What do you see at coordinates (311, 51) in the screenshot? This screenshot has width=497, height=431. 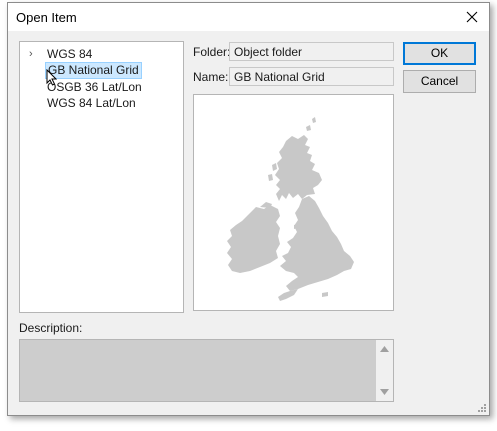 I see `folder-field: Object folder` at bounding box center [311, 51].